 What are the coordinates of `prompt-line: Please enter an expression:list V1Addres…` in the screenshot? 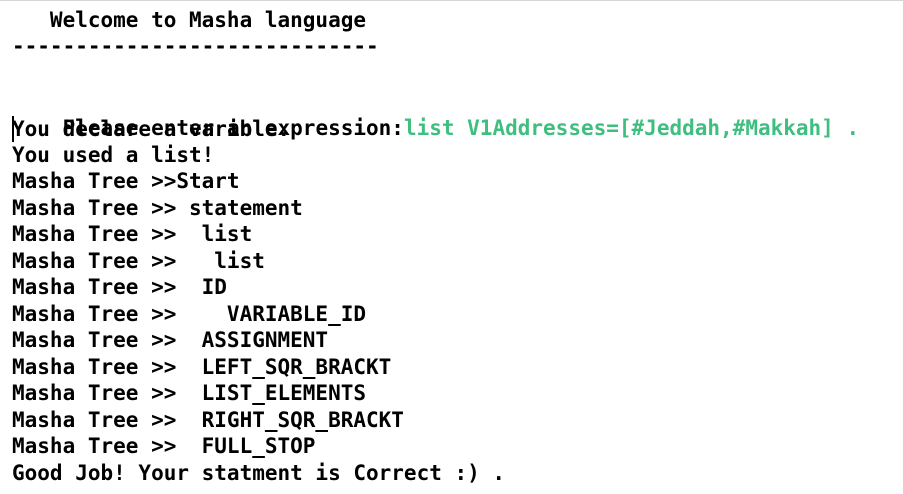 It's located at (436, 114).